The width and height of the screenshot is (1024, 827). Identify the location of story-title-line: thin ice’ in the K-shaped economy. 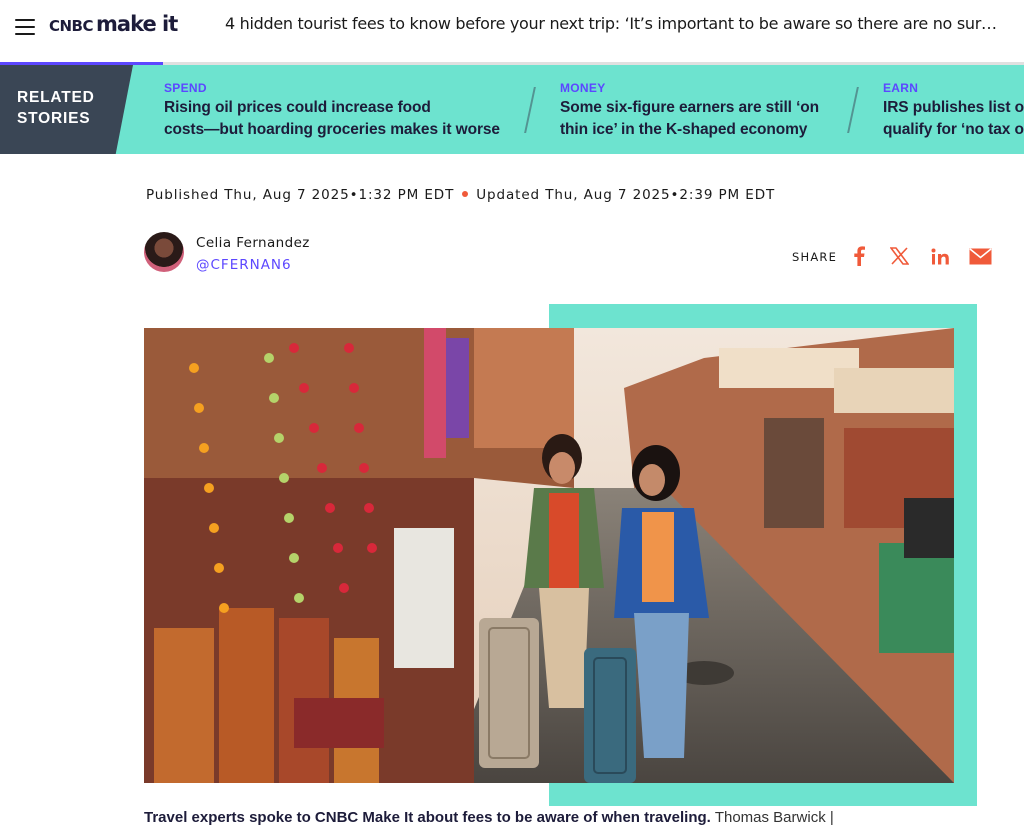
(684, 129).